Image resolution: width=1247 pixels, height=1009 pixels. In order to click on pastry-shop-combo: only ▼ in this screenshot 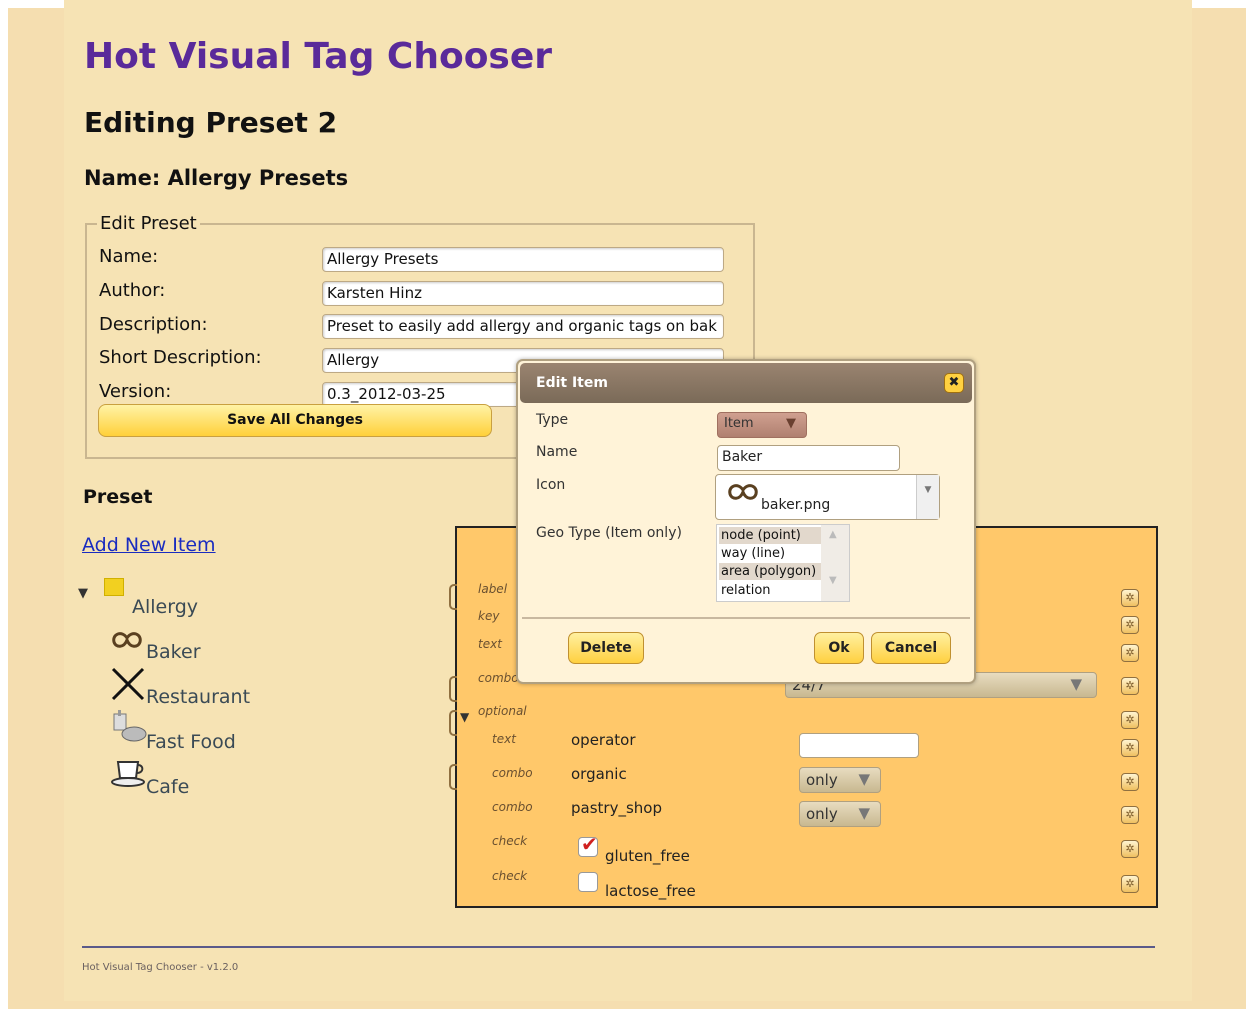, I will do `click(840, 814)`.